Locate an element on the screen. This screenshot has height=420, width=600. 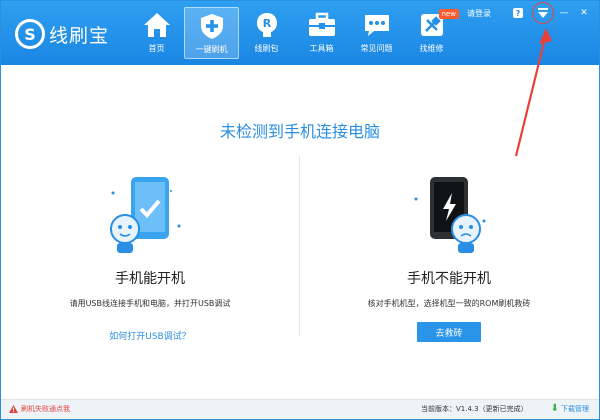
nav-faq: 常见问题 is located at coordinates (376, 33).